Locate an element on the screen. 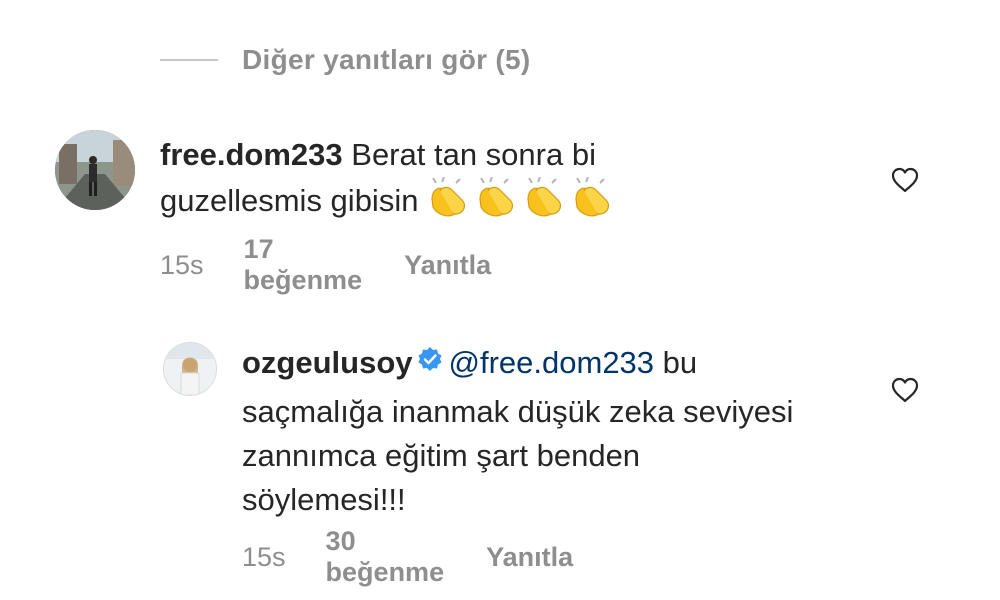 Image resolution: width=1000 pixels, height=600 pixels. comment-meta: 15s 30 beğenme Yanıtla is located at coordinates (407, 557).